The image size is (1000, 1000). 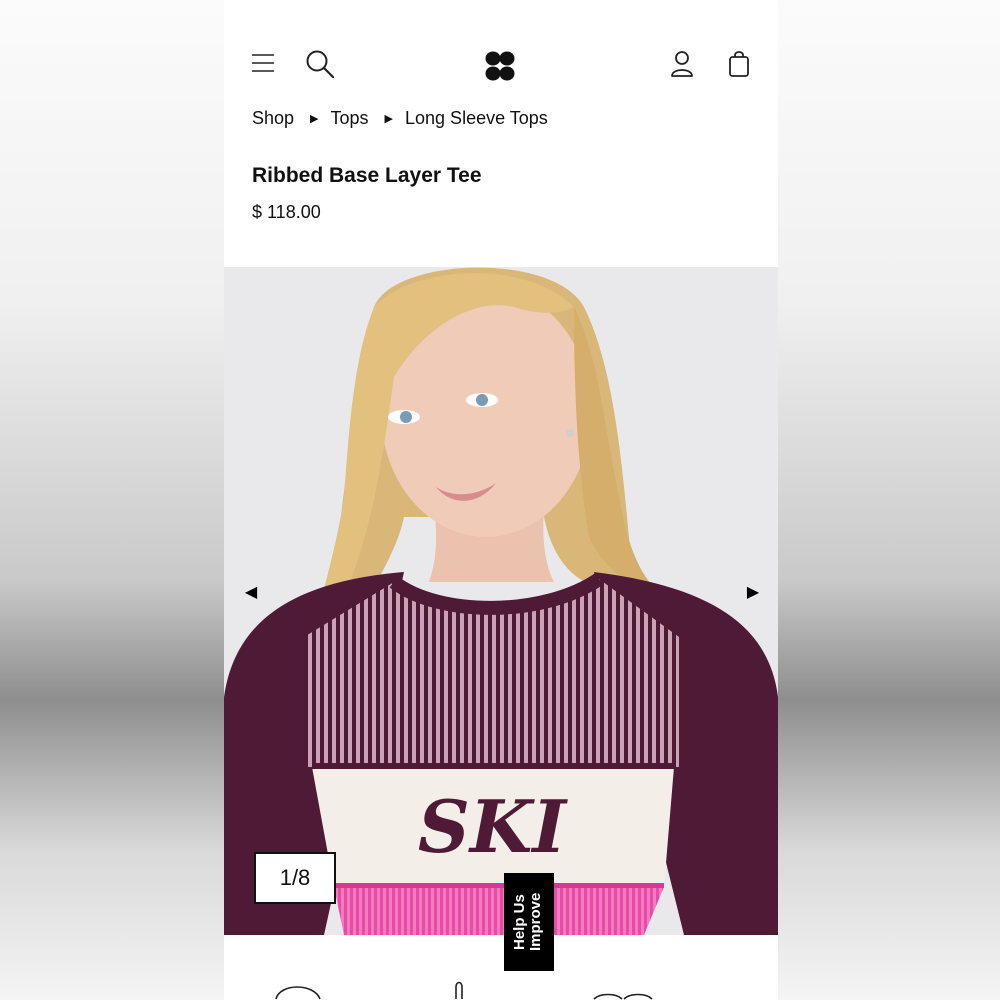 What do you see at coordinates (295, 878) in the screenshot?
I see `image-counter: 1/8` at bounding box center [295, 878].